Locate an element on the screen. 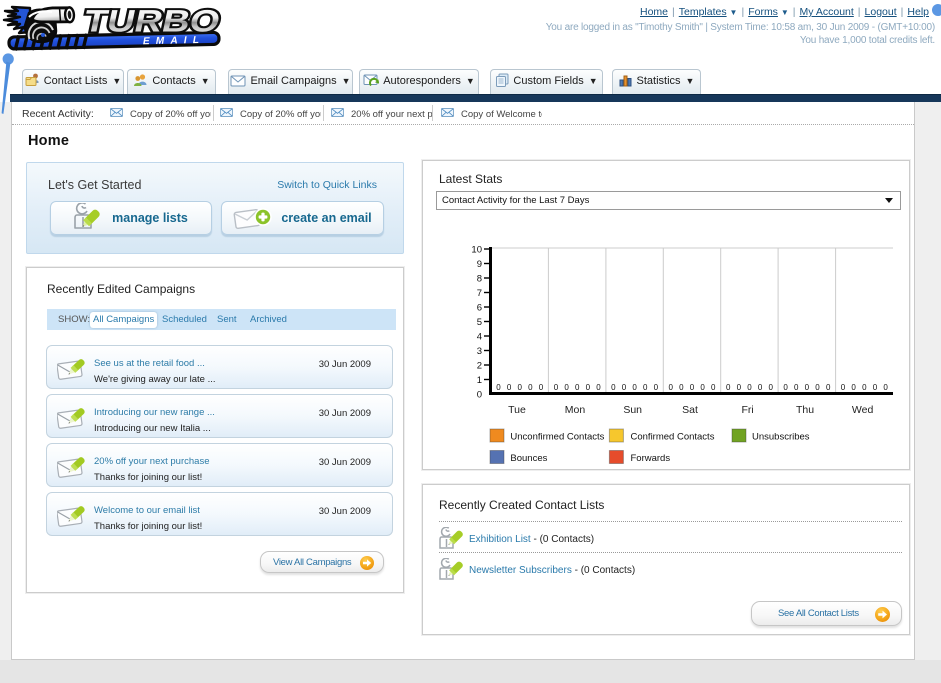 The width and height of the screenshot is (941, 683). svg-text: 9 is located at coordinates (479, 264).